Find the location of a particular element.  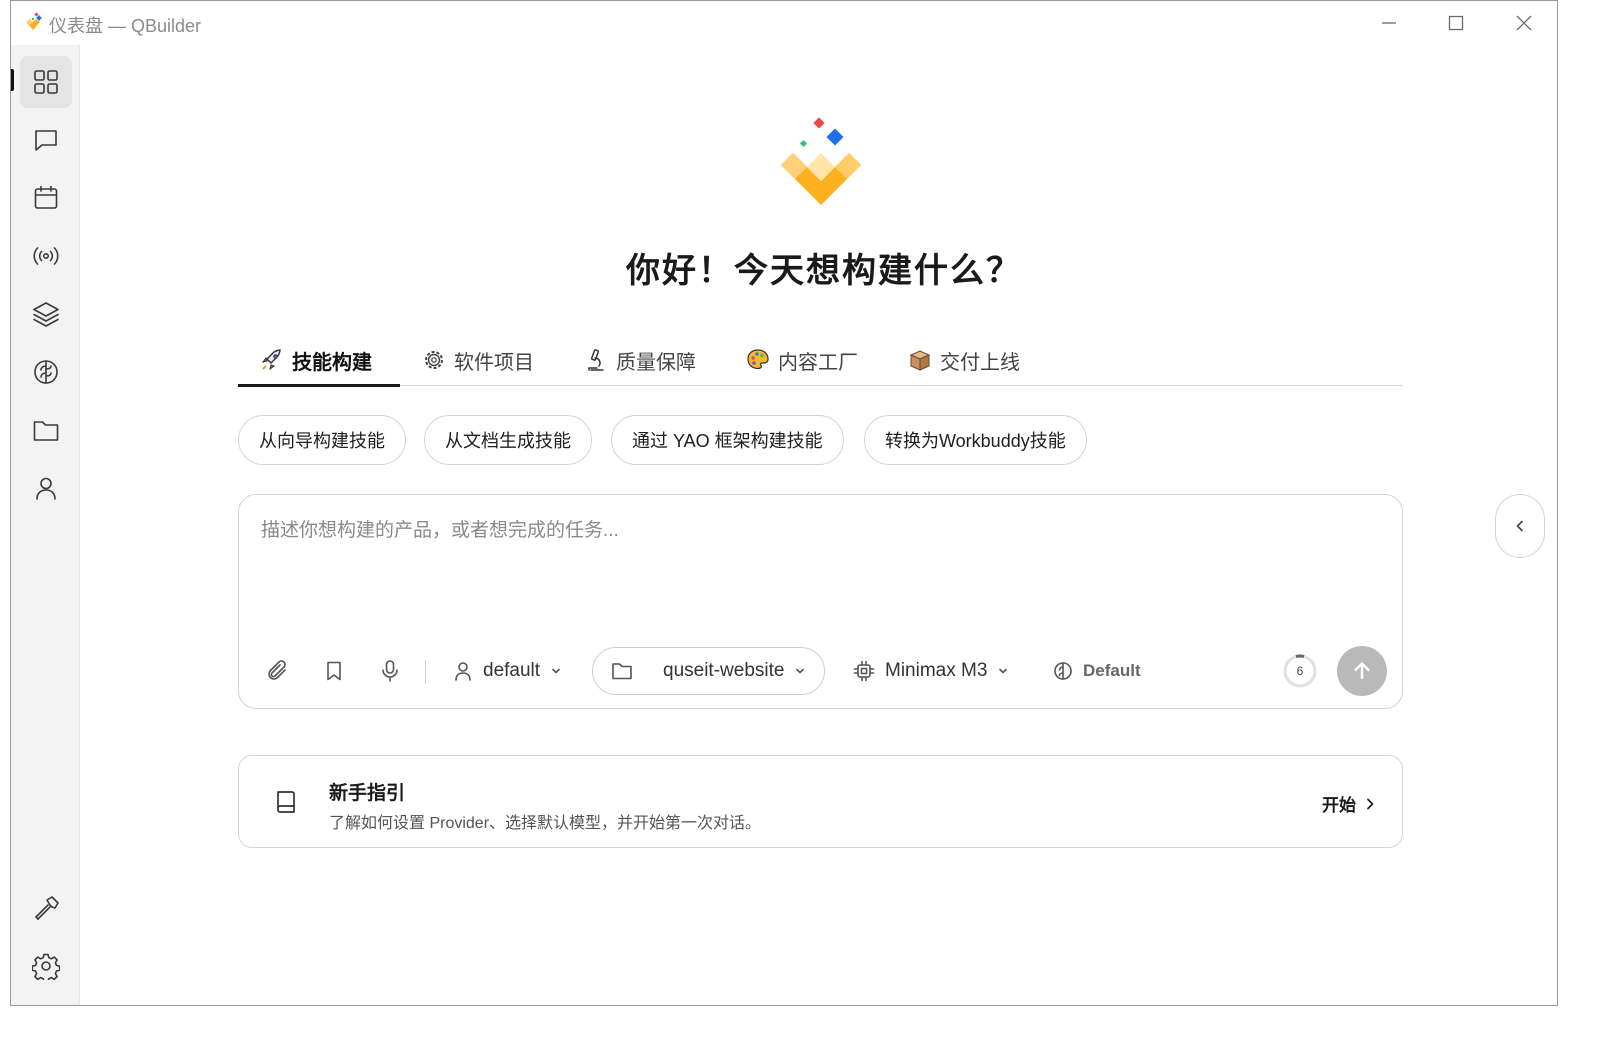

tab-quality-assurance: 质量保障 is located at coordinates (640, 360).